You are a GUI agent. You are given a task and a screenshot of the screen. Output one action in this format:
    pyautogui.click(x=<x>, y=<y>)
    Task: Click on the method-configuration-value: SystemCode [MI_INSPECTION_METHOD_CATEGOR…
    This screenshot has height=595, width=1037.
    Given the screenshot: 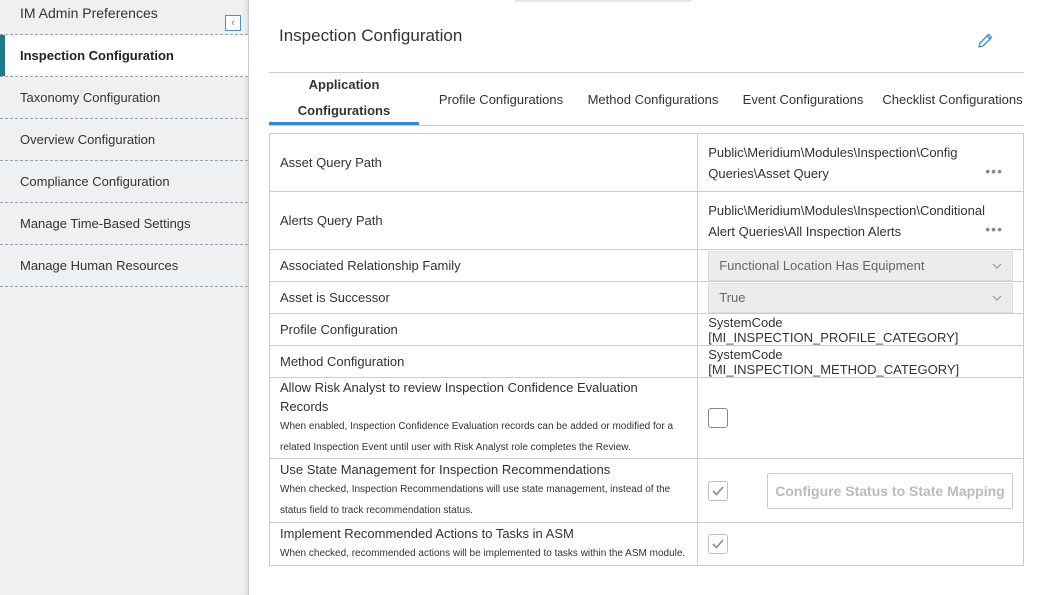 What is the action you would take?
    pyautogui.click(x=860, y=361)
    